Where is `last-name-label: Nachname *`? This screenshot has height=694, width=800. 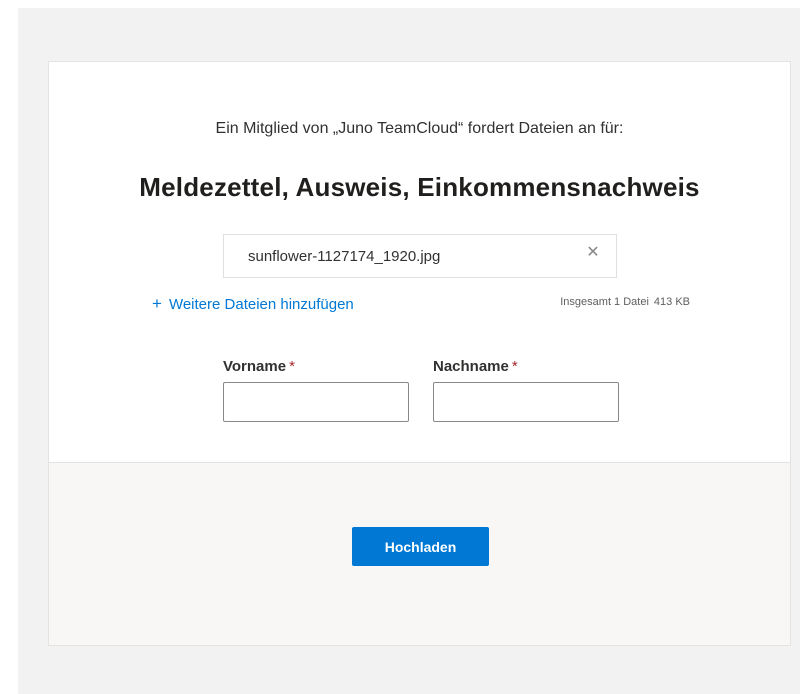 last-name-label: Nachname * is located at coordinates (475, 366).